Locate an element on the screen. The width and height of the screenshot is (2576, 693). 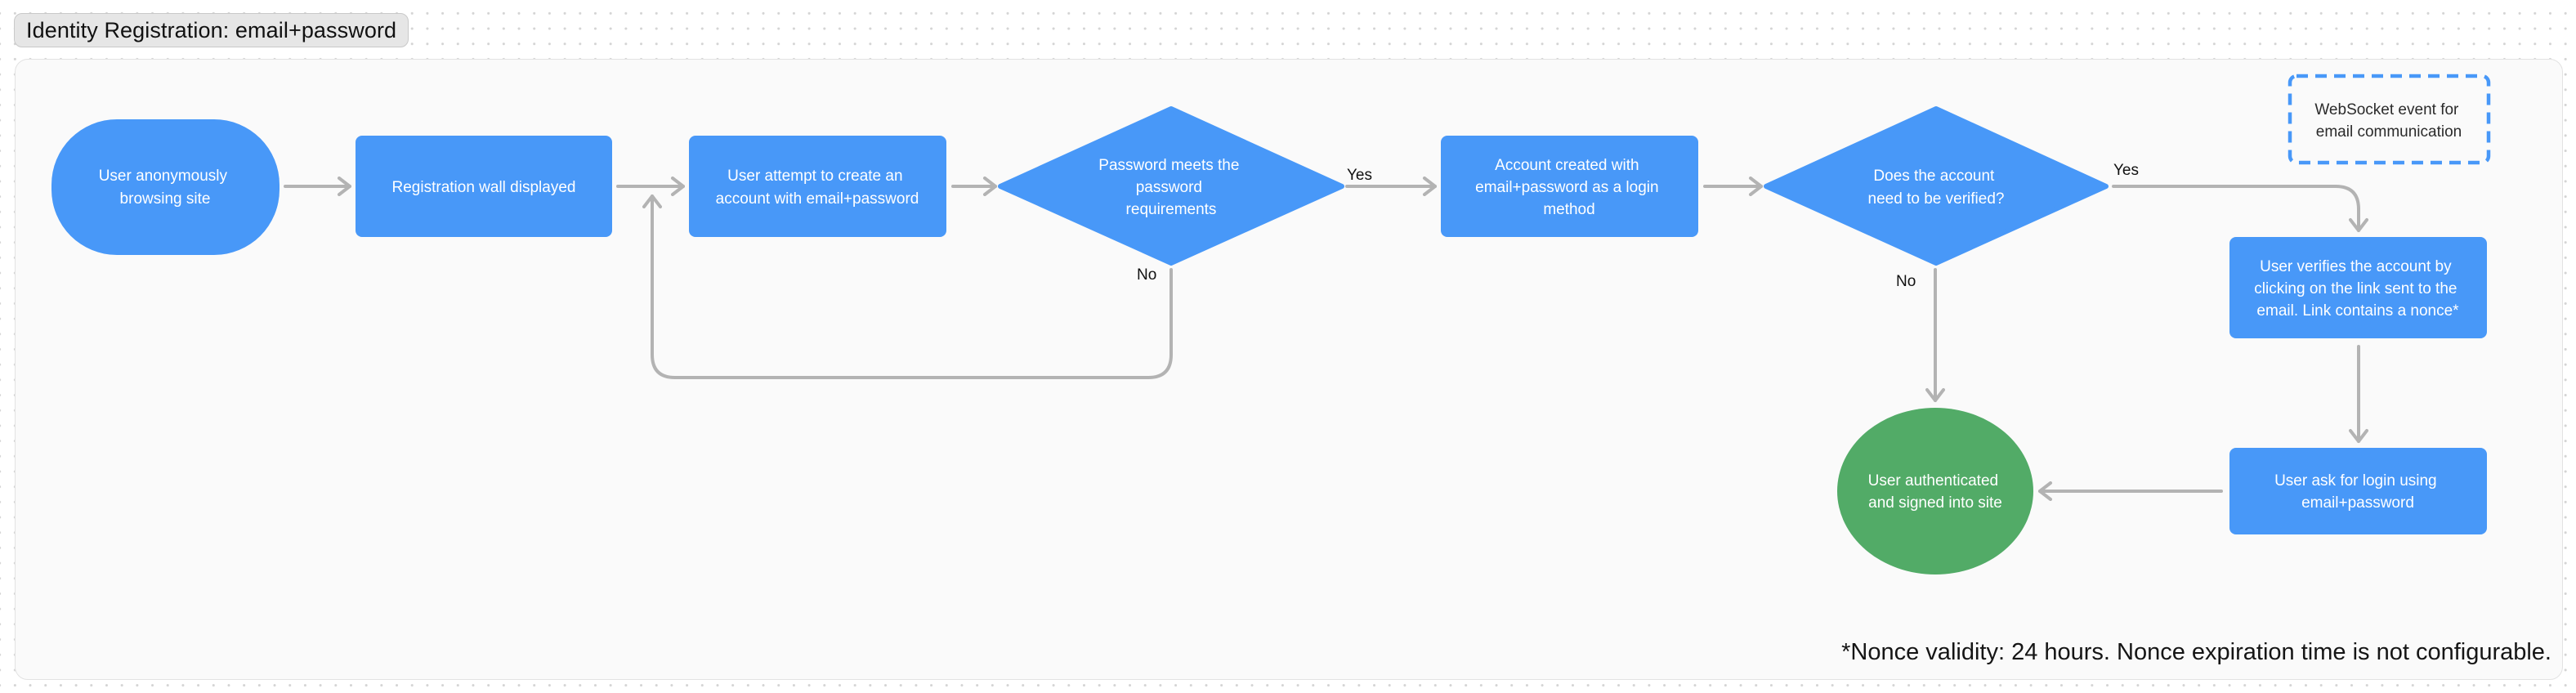
node-login-request-label-line: email+password is located at coordinates (2357, 503).